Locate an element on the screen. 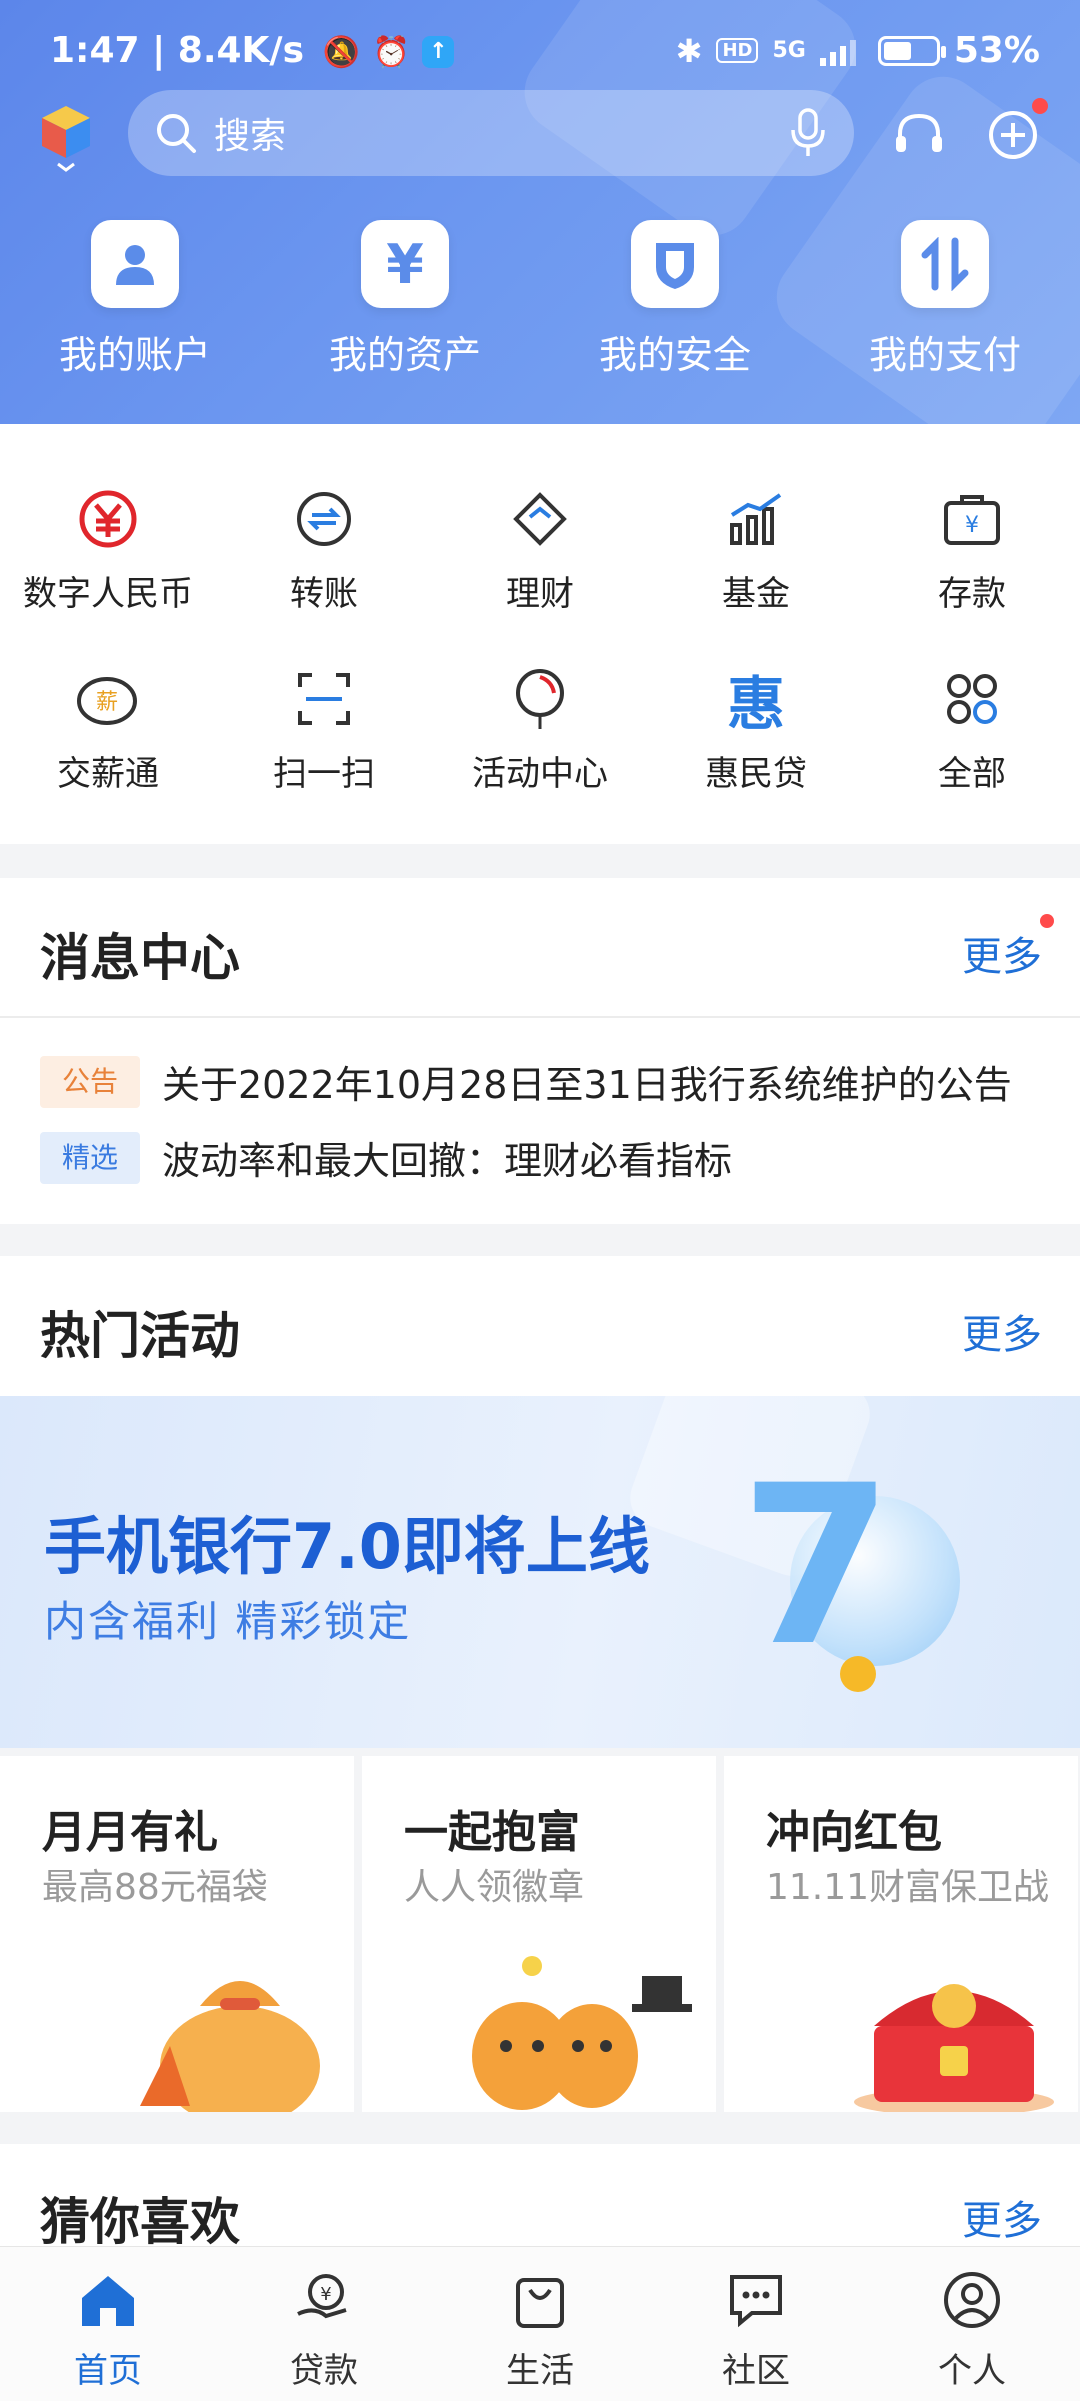 The width and height of the screenshot is (1080, 2401). add-icon is located at coordinates (1013, 135).